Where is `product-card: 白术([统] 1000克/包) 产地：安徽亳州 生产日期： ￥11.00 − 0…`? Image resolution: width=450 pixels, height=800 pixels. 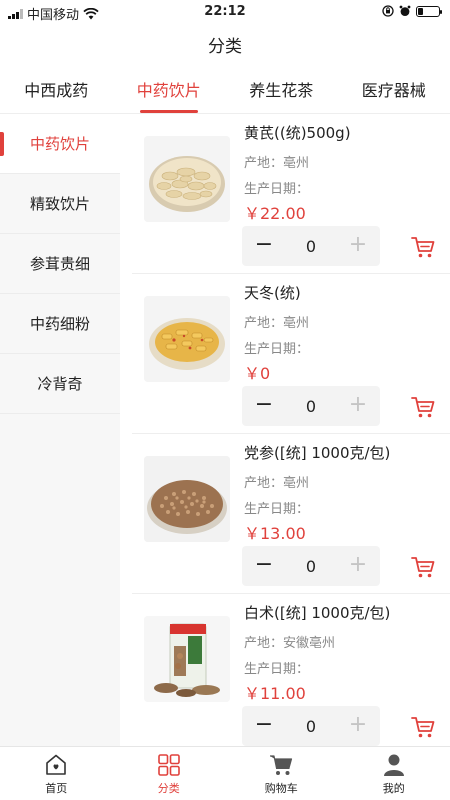 product-card: 白术([统] 1000克/包) 产地：安徽亳州 生产日期： ￥11.00 − 0… is located at coordinates (291, 670).